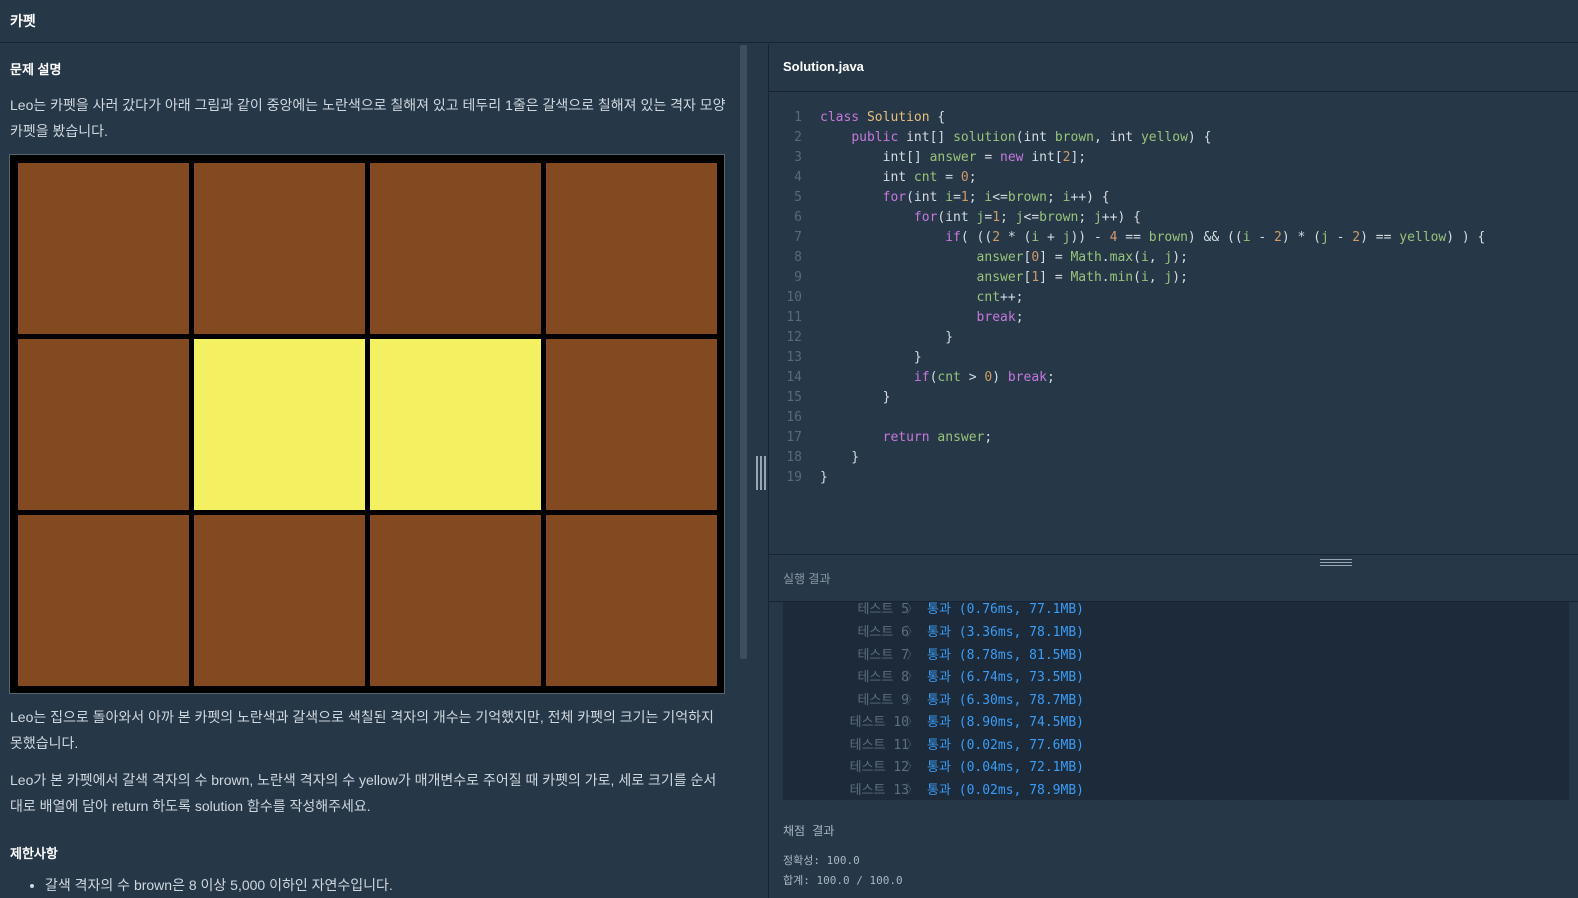 This screenshot has height=898, width=1578. Describe the element at coordinates (807, 579) in the screenshot. I see `results-label: 실행 결과` at that location.